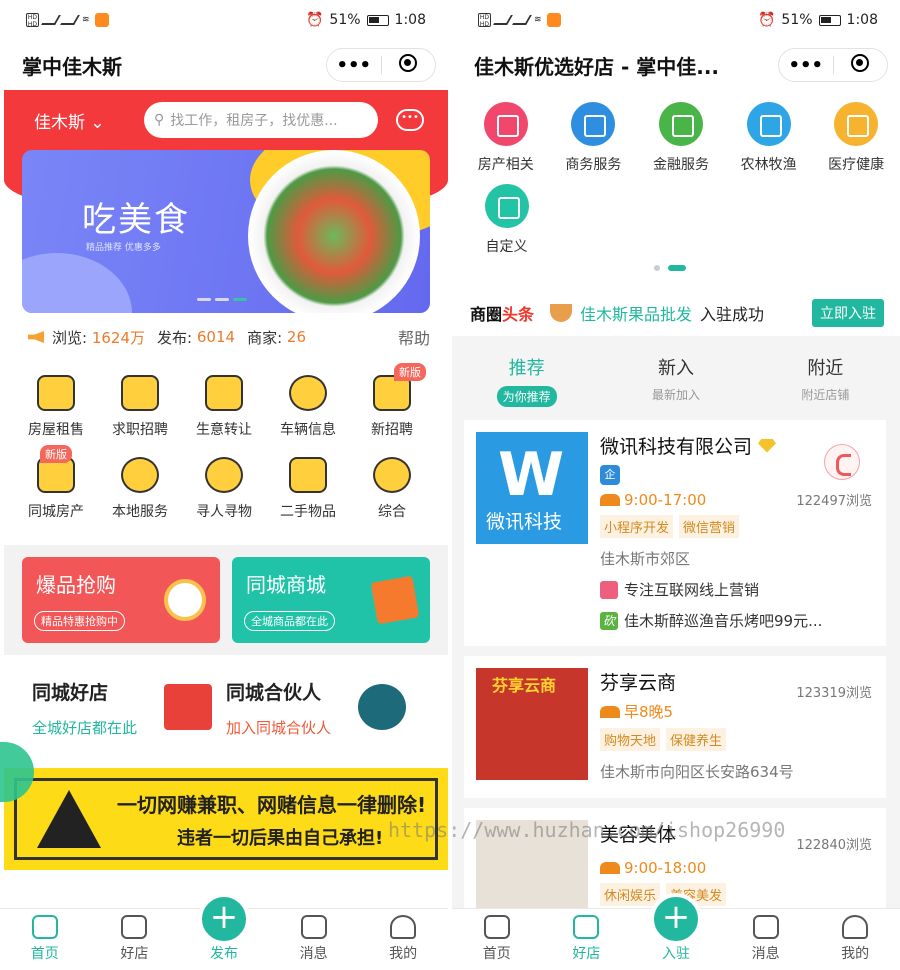  I want to click on city-mall-card: 同城商城 全城商品都在此, so click(331, 600).